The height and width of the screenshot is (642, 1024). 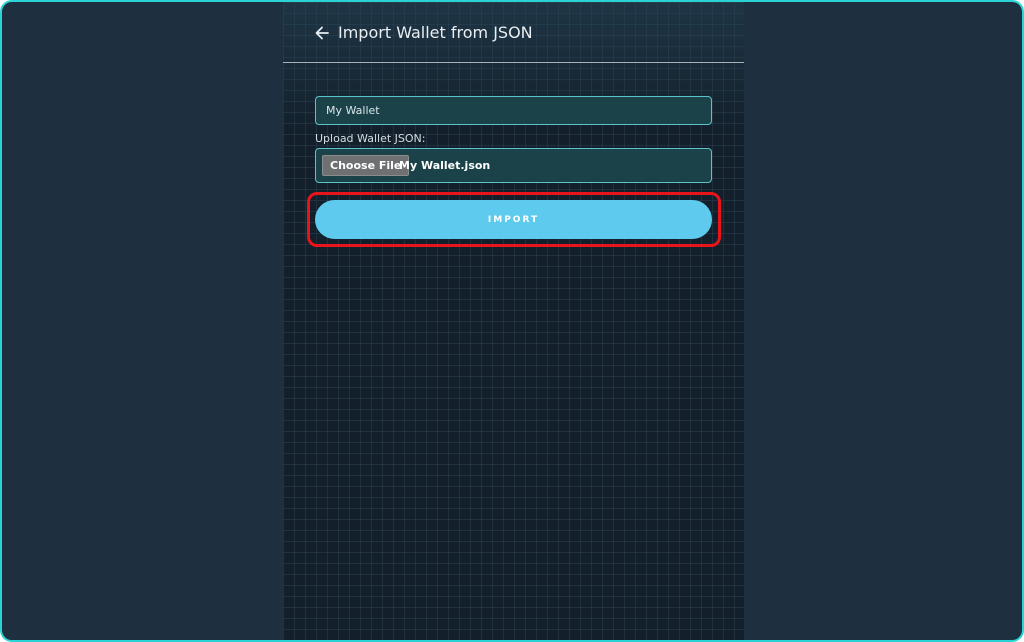 I want to click on arrow-left-icon, so click(x=322, y=33).